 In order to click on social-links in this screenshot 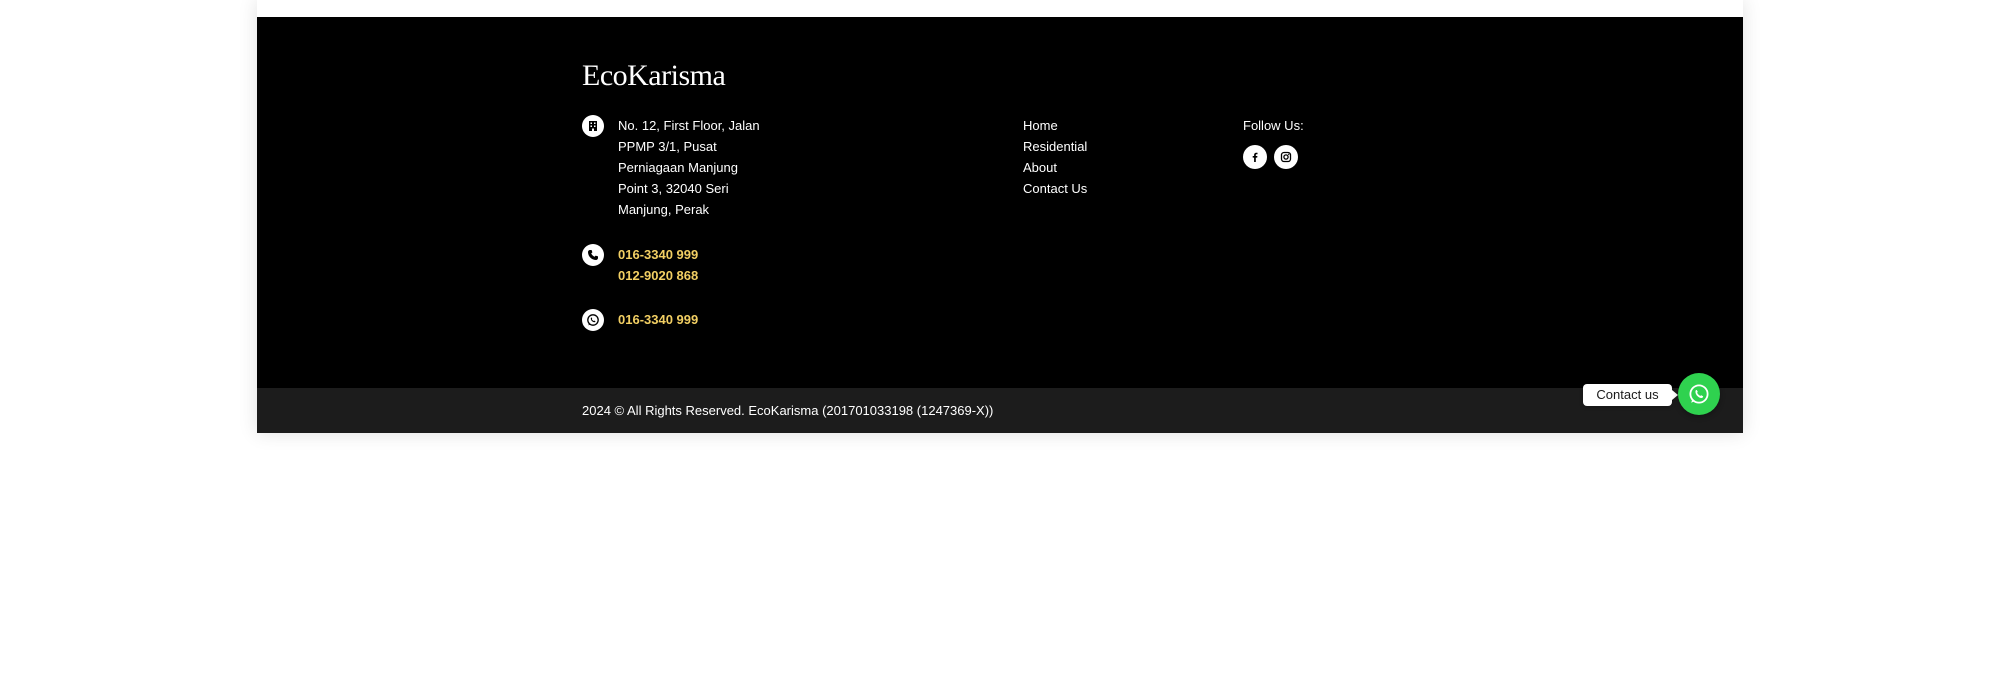, I will do `click(1273, 157)`.